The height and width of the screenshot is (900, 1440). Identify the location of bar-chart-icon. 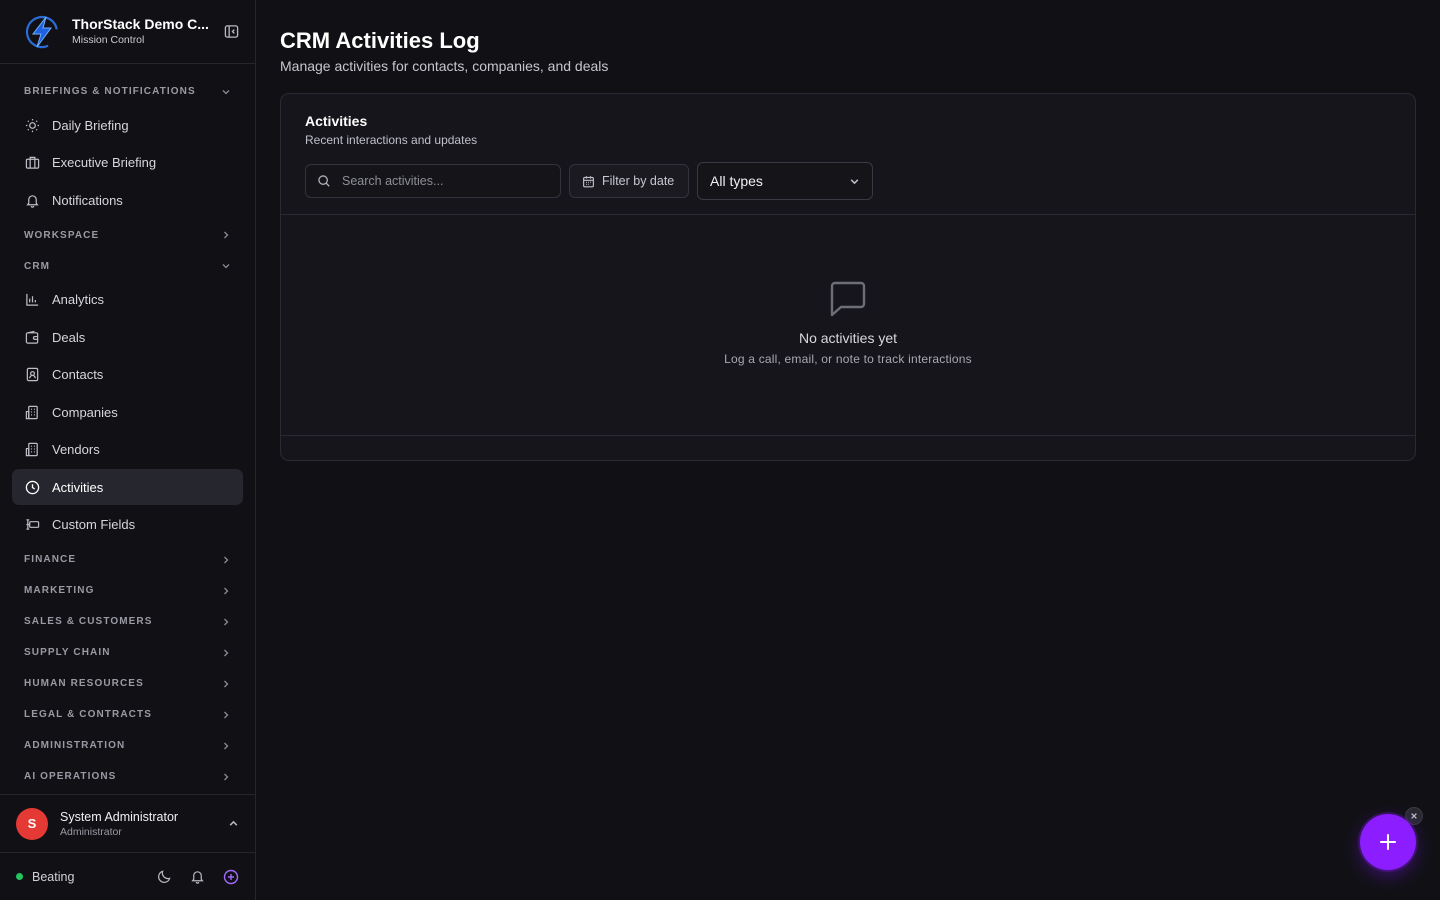
(32, 300).